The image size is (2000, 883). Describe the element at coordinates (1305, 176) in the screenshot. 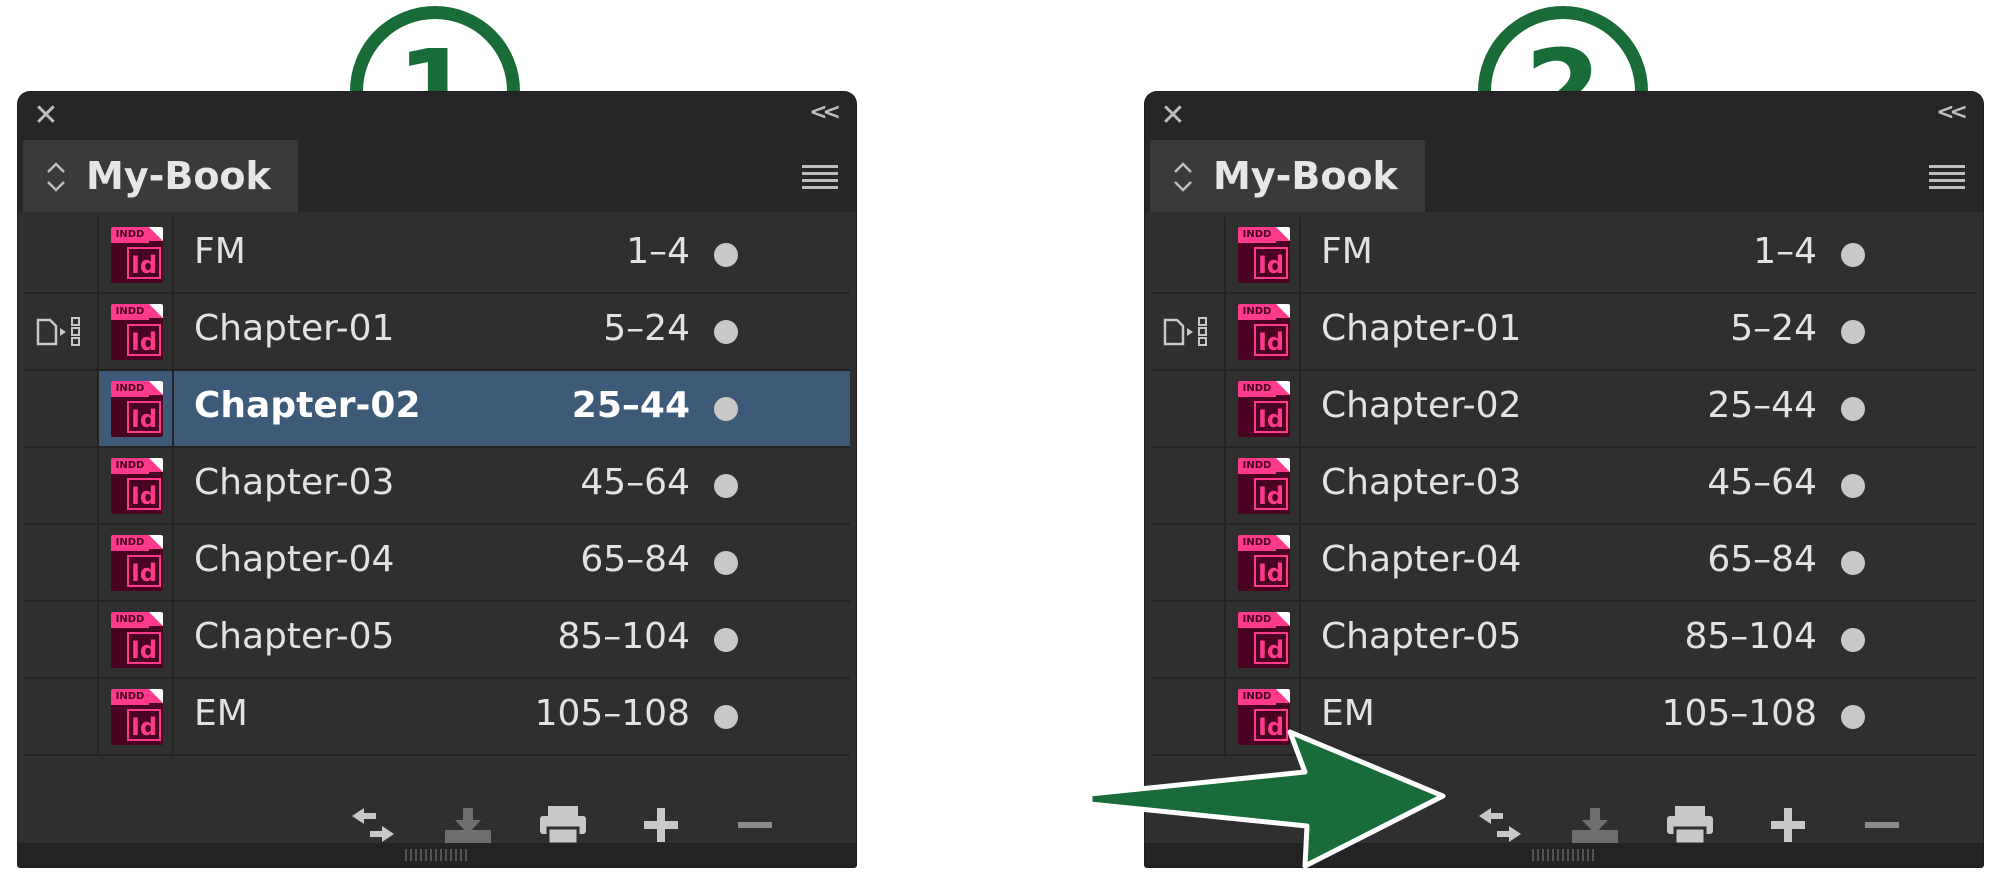

I see `book-title: My-Book` at that location.